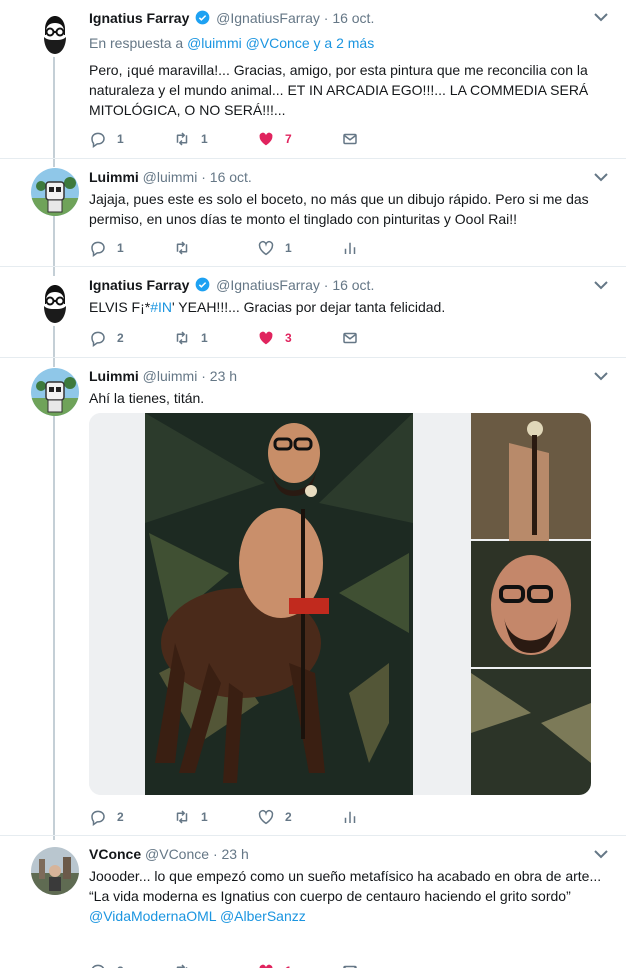 The image size is (626, 968). What do you see at coordinates (136, 43) in the screenshot?
I see `reply-prefix: En respuesta a` at bounding box center [136, 43].